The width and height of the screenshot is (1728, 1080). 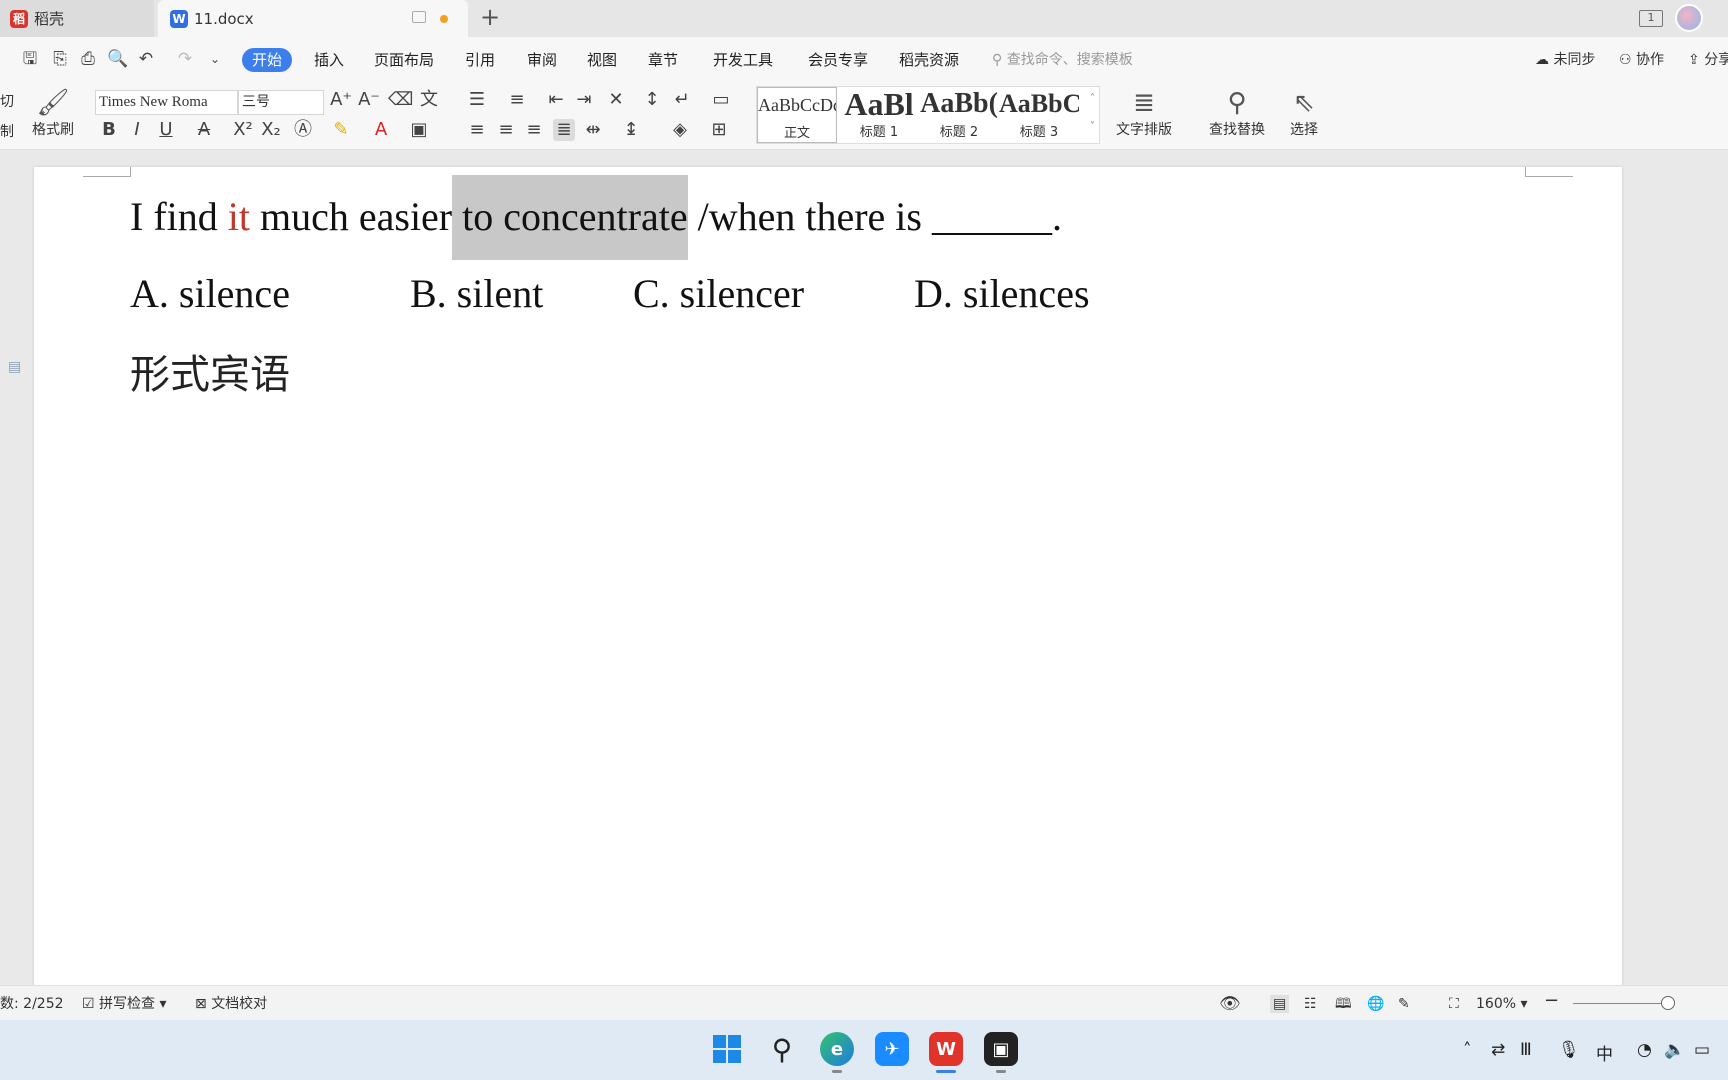 I want to click on window-count-icon: 1, so click(x=1651, y=18).